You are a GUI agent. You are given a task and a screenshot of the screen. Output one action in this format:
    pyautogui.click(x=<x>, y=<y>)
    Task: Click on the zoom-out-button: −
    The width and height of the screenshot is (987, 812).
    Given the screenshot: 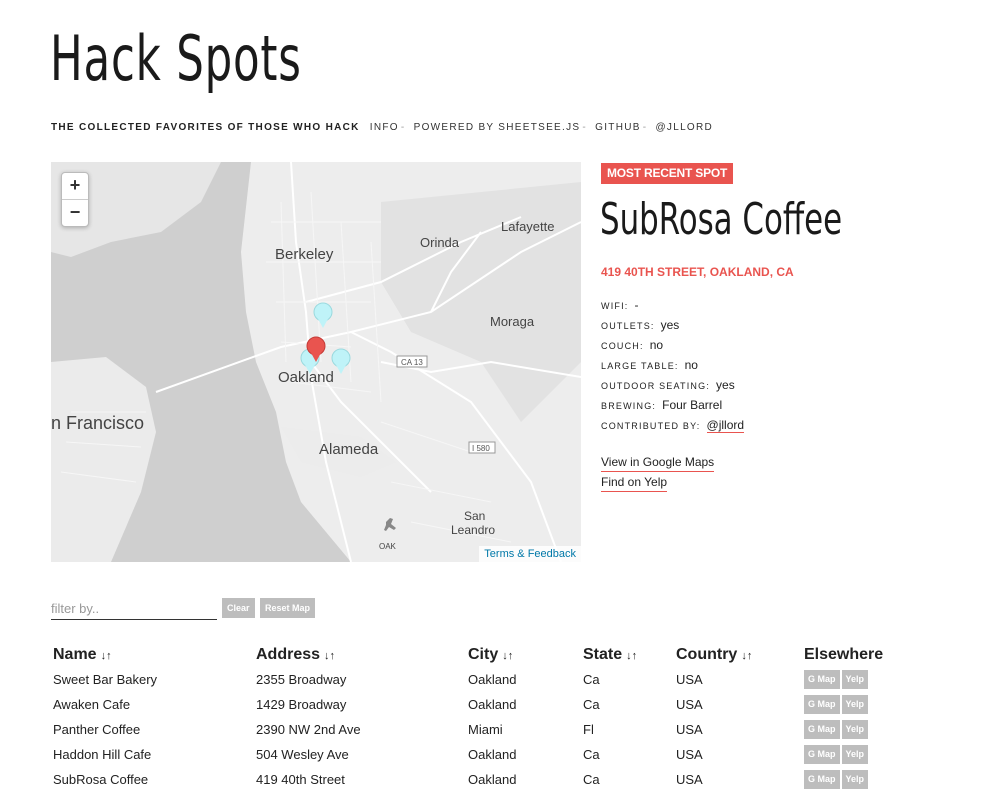 What is the action you would take?
    pyautogui.click(x=75, y=212)
    